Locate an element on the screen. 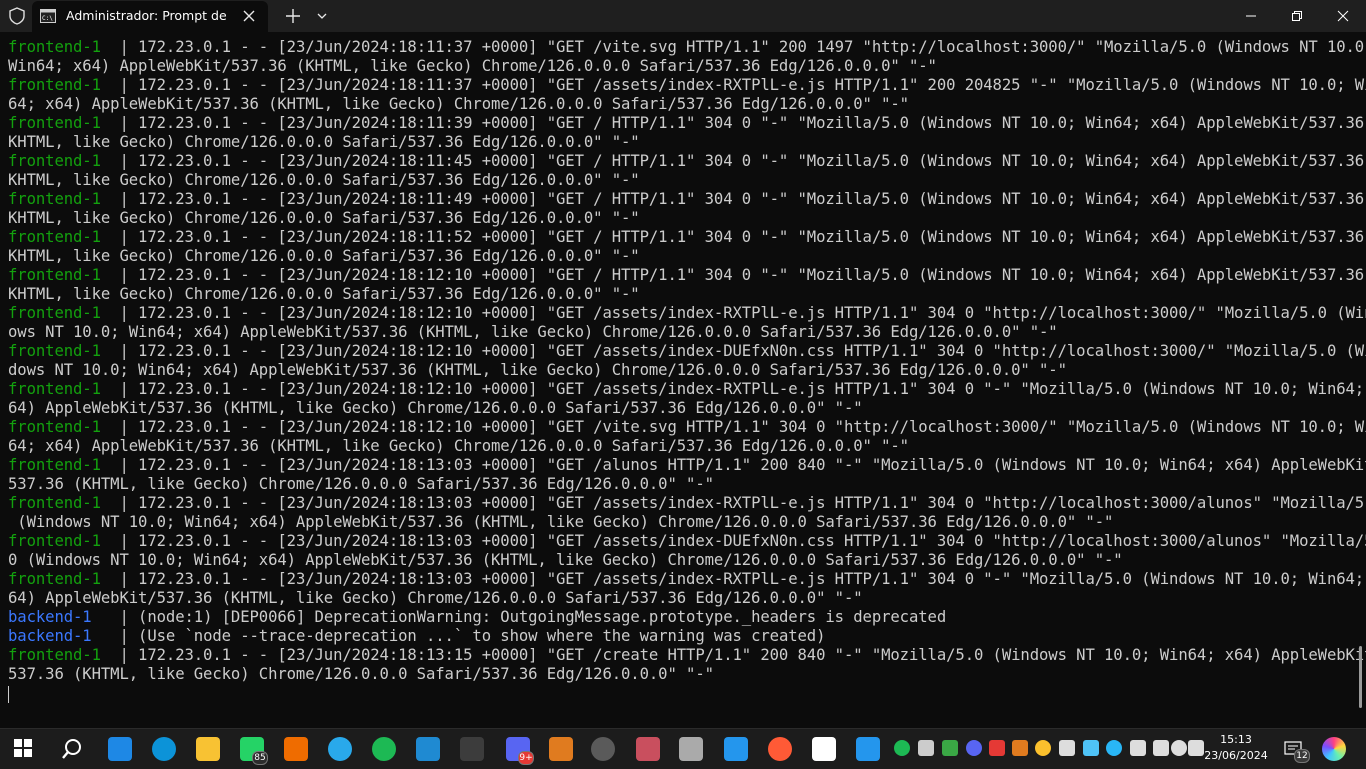 This screenshot has height=769, width=1366. terminal-icon is located at coordinates (472, 749).